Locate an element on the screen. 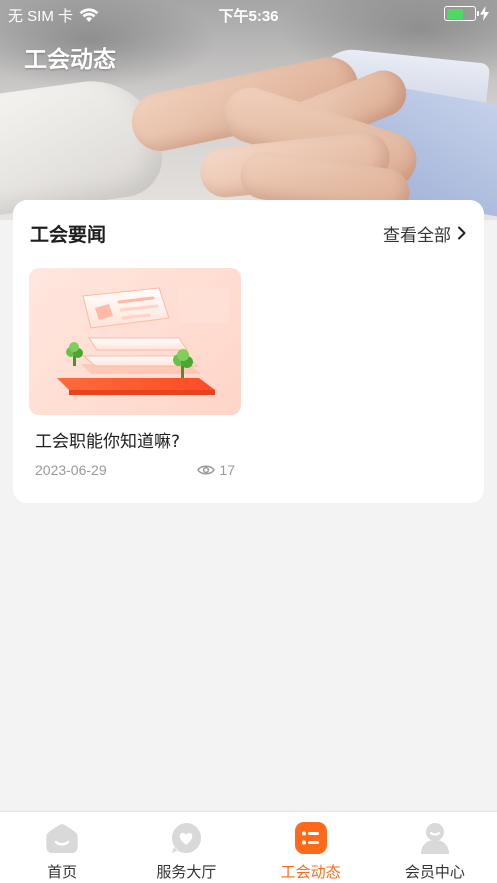 The height and width of the screenshot is (883, 497). battery-level is located at coordinates (454, 13).